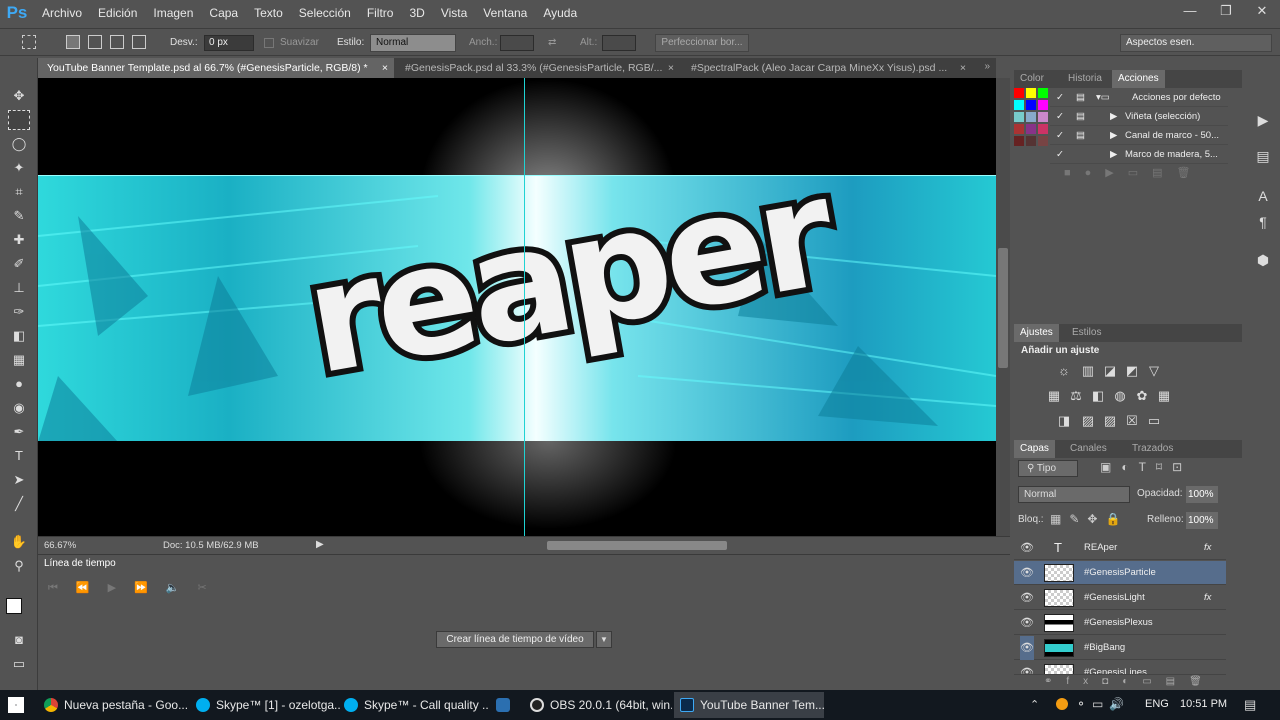 This screenshot has height=720, width=1280. Describe the element at coordinates (95, 42) in the screenshot. I see `add-selection-icon` at that location.